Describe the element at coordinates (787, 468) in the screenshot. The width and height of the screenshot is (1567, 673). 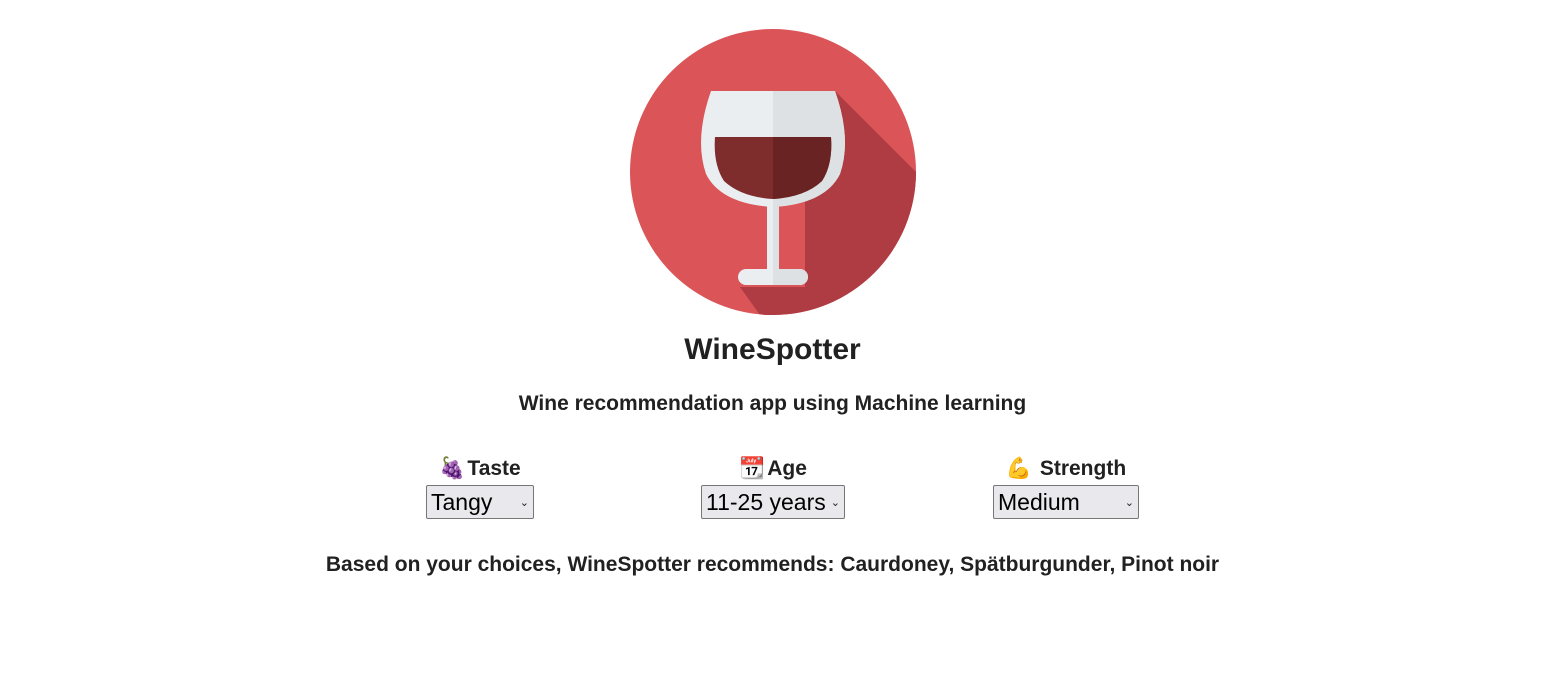
I see `age-label-text: Age` at that location.